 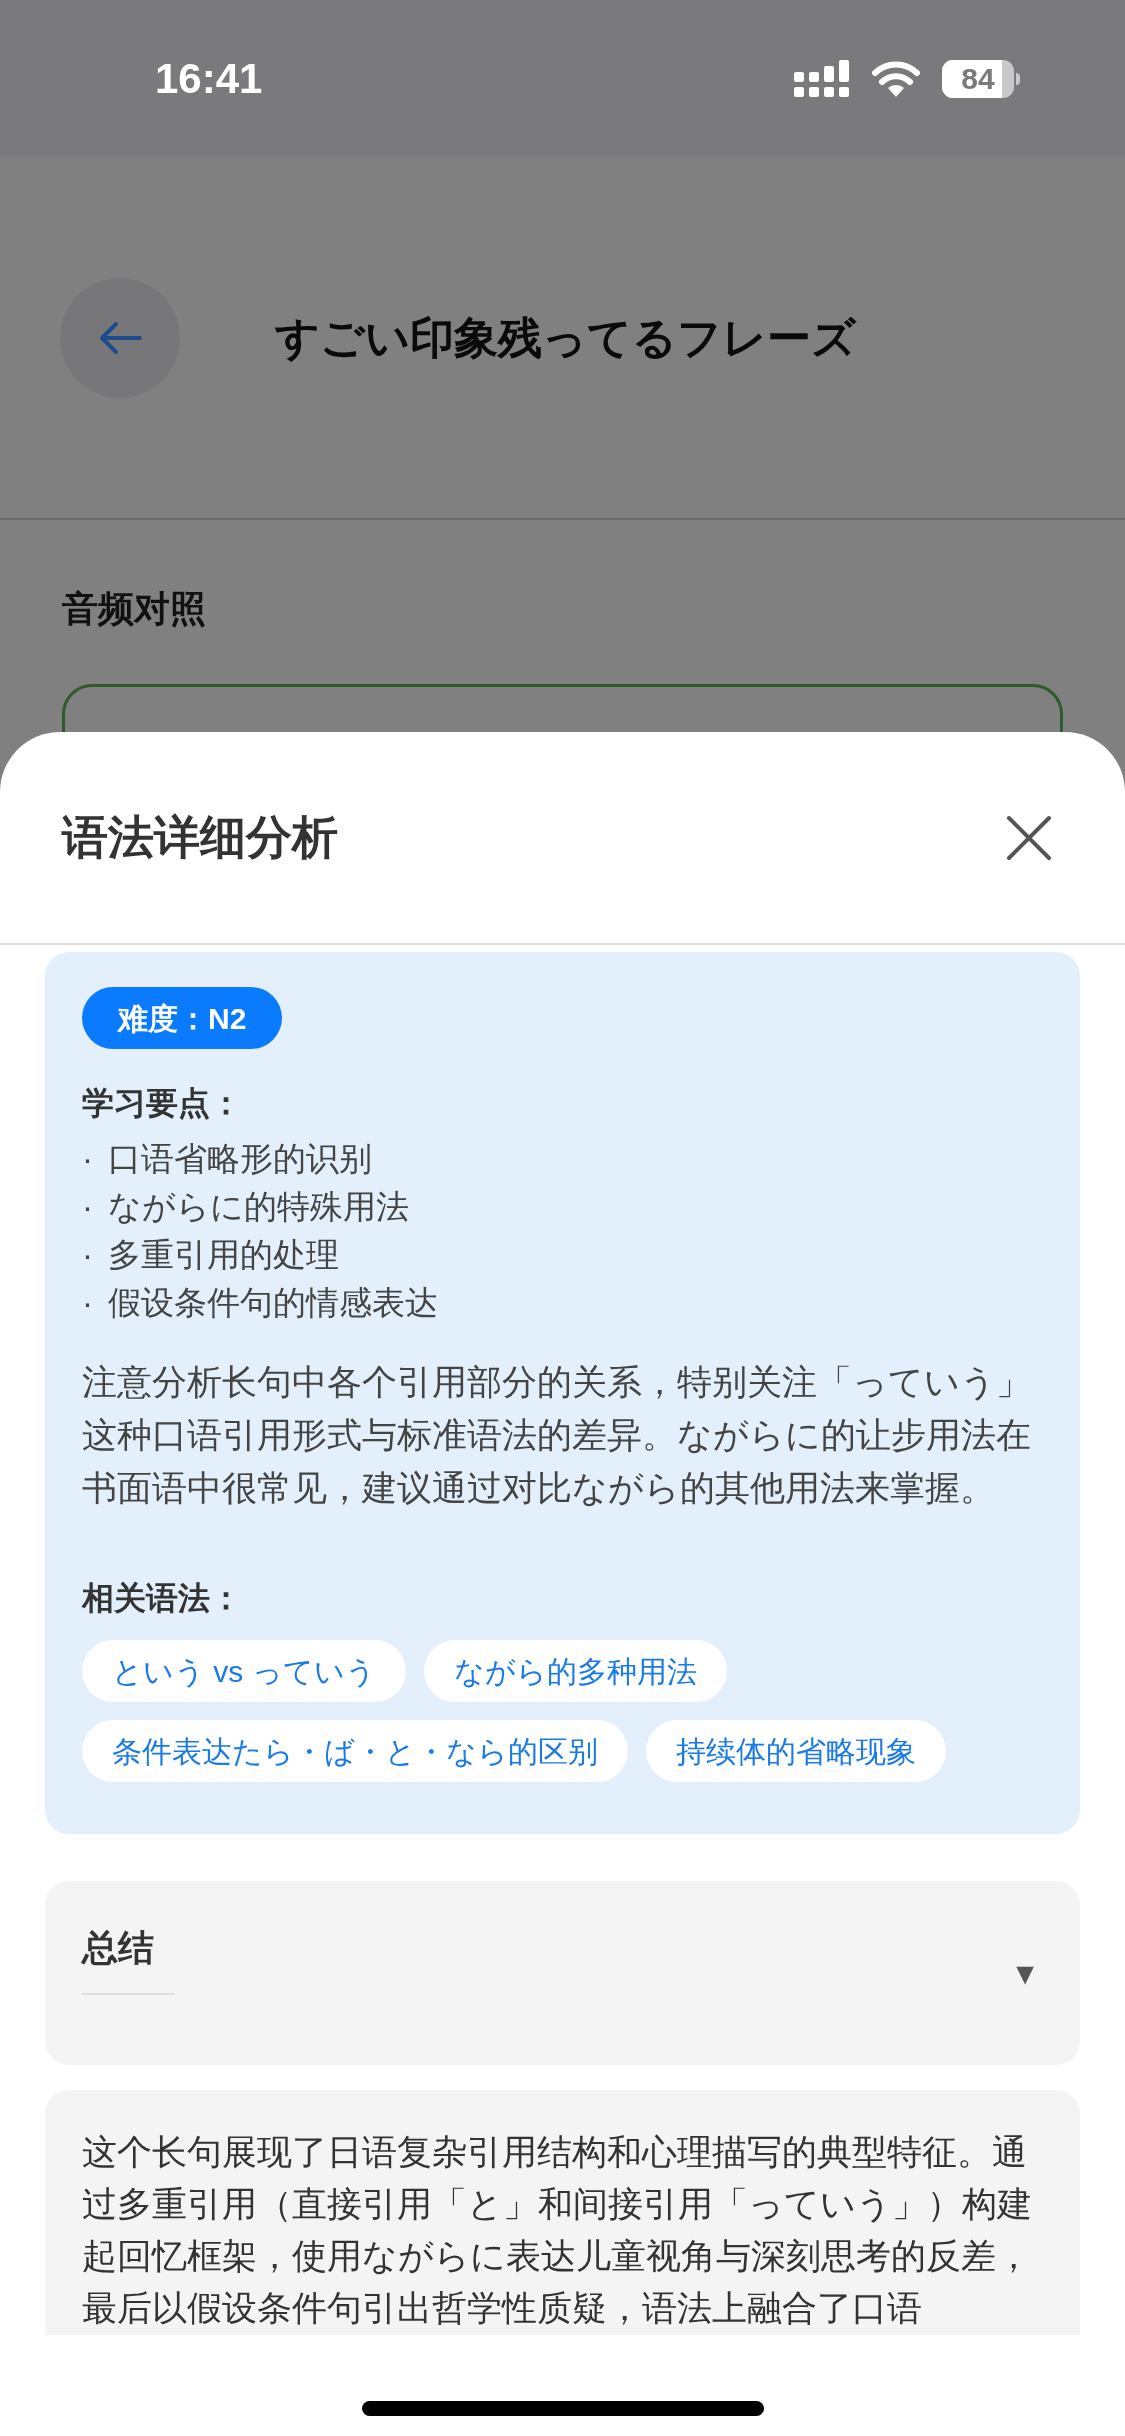 I want to click on page-title: すごい印象残ってるフレーズ, so click(x=565, y=337).